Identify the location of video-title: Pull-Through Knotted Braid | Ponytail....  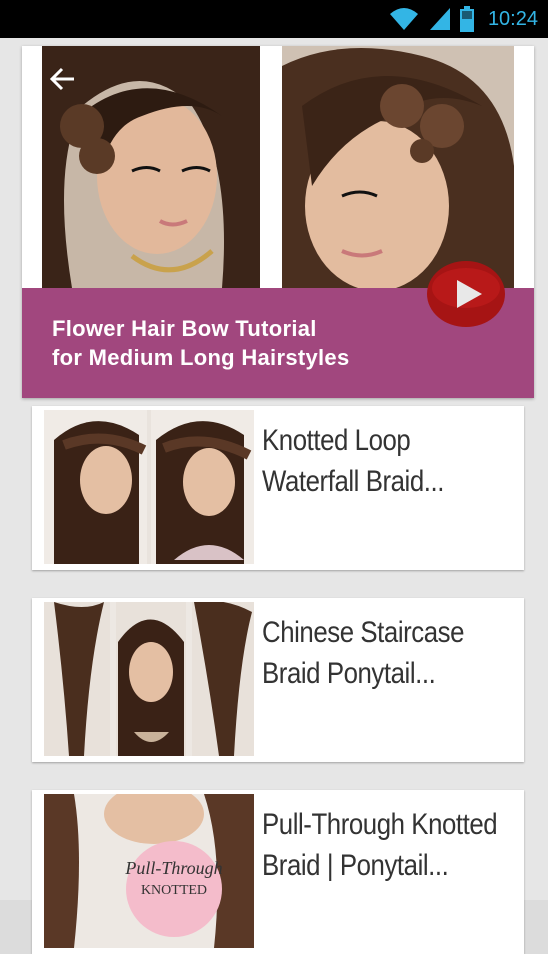
(380, 845).